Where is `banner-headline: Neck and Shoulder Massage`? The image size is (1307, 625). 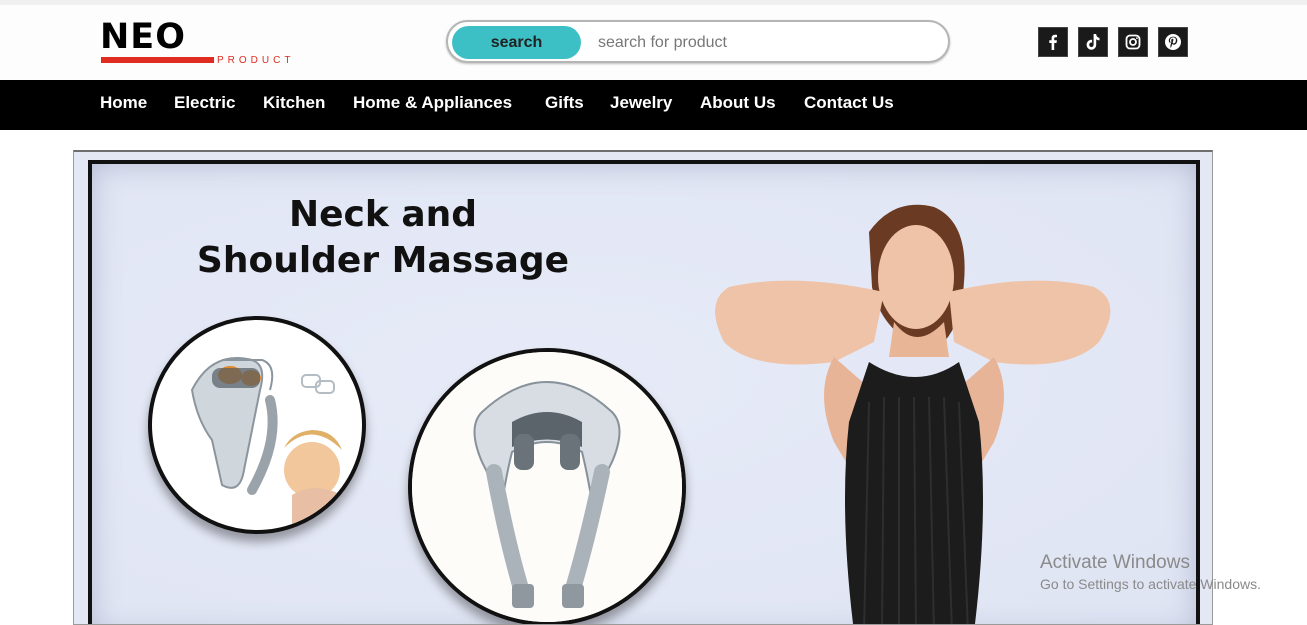
banner-headline: Neck and Shoulder Massage is located at coordinates (383, 238).